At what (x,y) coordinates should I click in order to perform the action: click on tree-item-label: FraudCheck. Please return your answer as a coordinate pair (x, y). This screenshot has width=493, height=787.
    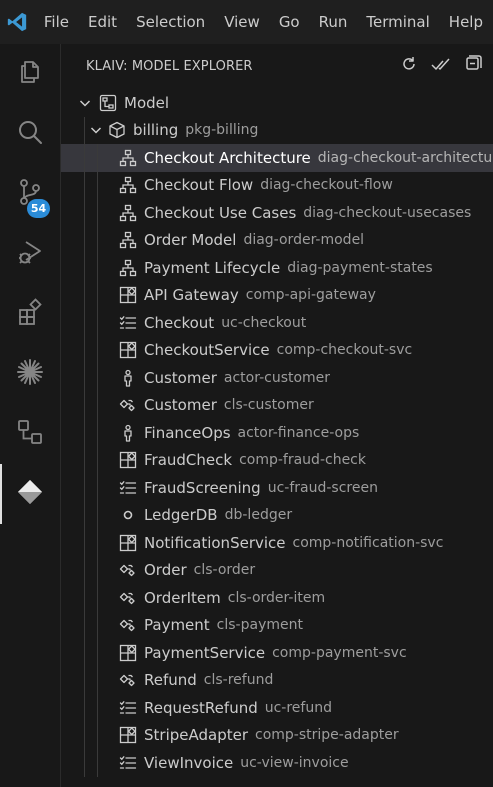
    Looking at the image, I should click on (188, 460).